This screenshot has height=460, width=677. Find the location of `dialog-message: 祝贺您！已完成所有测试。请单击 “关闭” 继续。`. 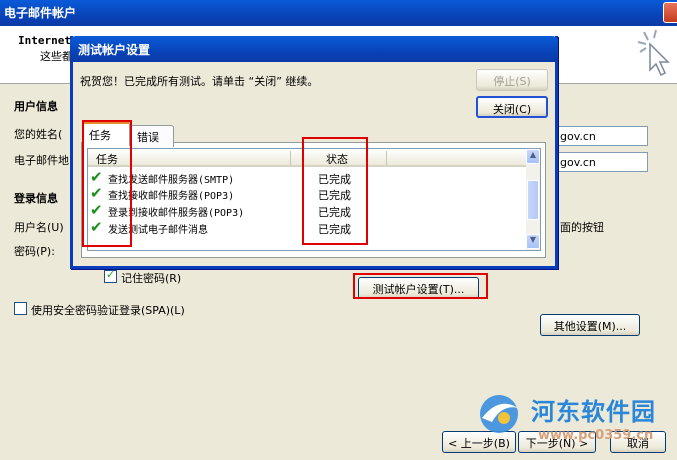

dialog-message: 祝贺您！已完成所有测试。请单击 “关闭” 继续。 is located at coordinates (199, 81).